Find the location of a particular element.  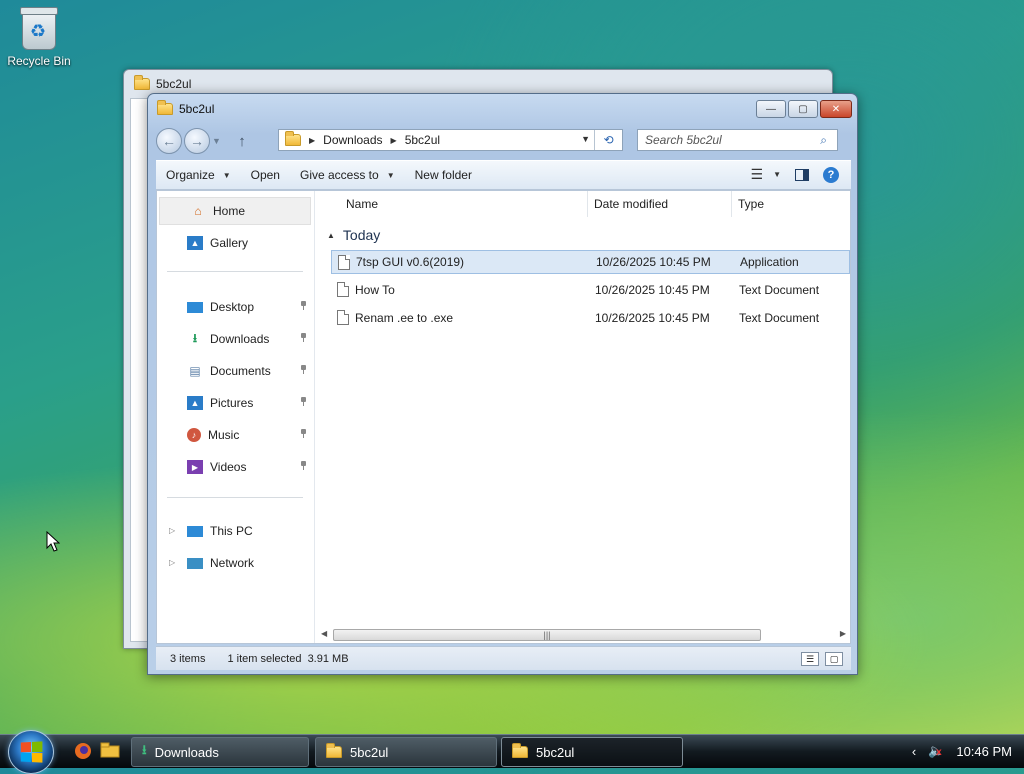

forward-button: → is located at coordinates (197, 141).